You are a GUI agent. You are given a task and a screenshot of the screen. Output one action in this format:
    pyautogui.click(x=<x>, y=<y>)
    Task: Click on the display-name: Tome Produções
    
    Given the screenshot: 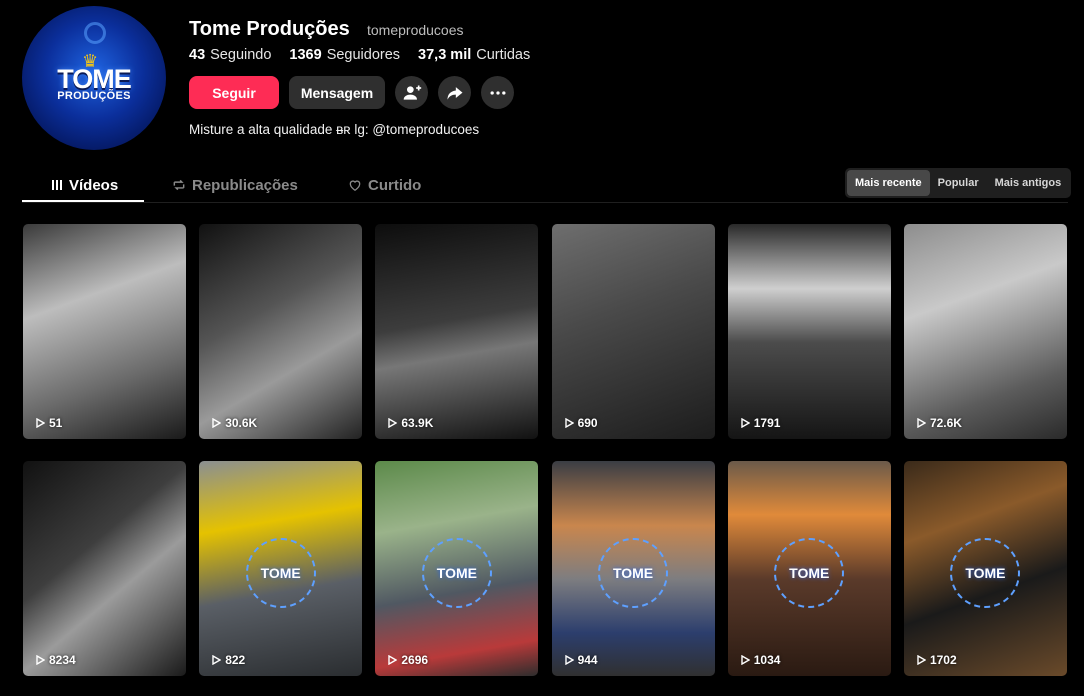 What is the action you would take?
    pyautogui.click(x=269, y=29)
    